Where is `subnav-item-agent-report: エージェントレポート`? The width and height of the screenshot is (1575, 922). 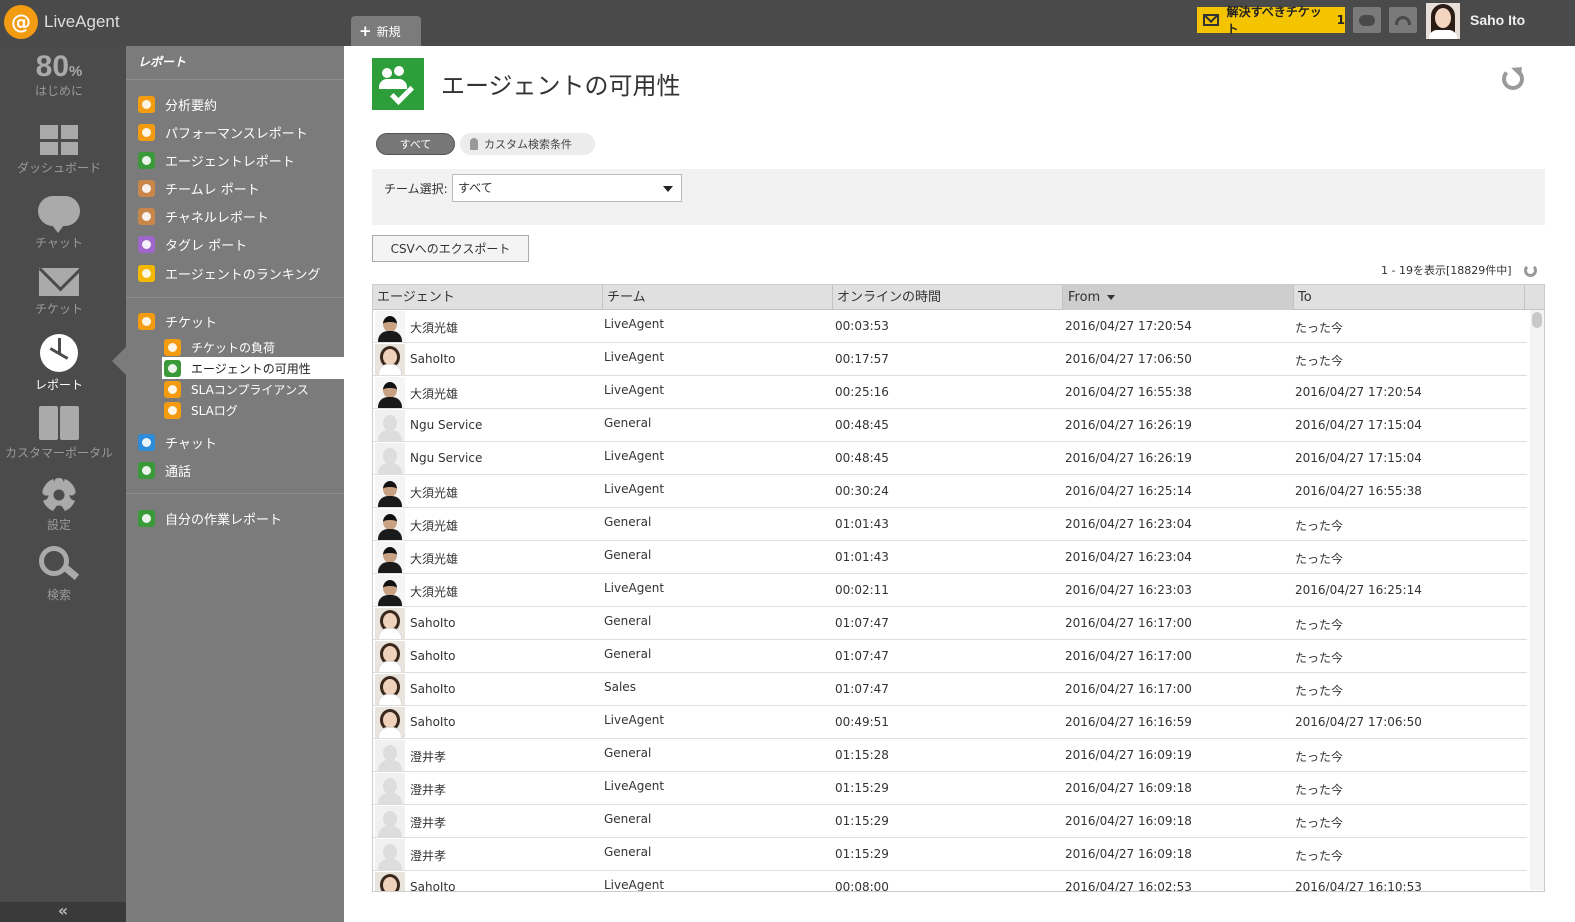
subnav-item-agent-report: エージェントレポート is located at coordinates (216, 160).